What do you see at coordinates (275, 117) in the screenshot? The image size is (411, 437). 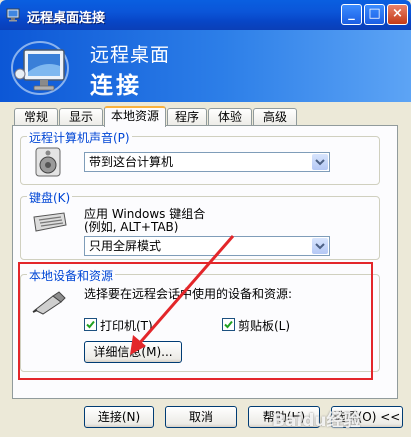 I see `tab-advanced: 高级` at bounding box center [275, 117].